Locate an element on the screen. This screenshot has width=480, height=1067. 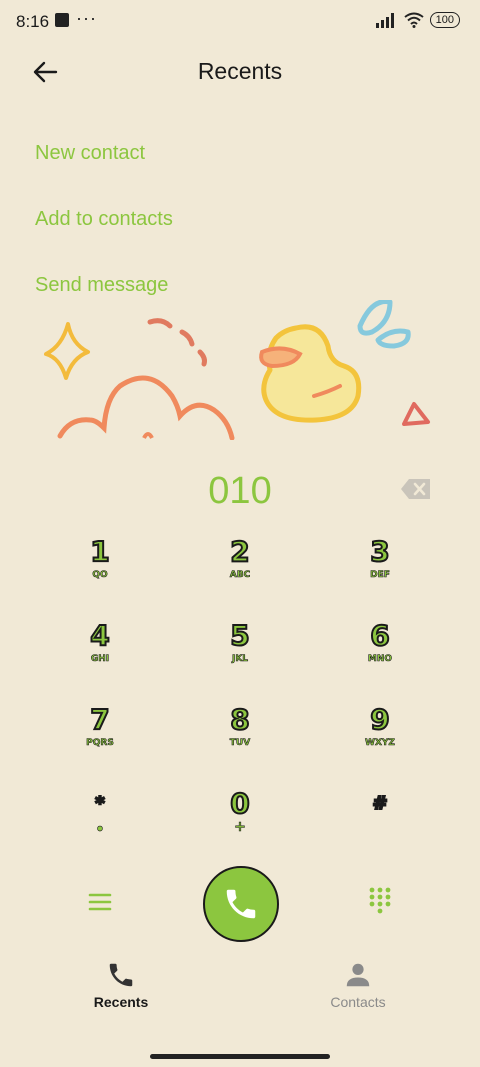
header: Recents is located at coordinates (240, 72).